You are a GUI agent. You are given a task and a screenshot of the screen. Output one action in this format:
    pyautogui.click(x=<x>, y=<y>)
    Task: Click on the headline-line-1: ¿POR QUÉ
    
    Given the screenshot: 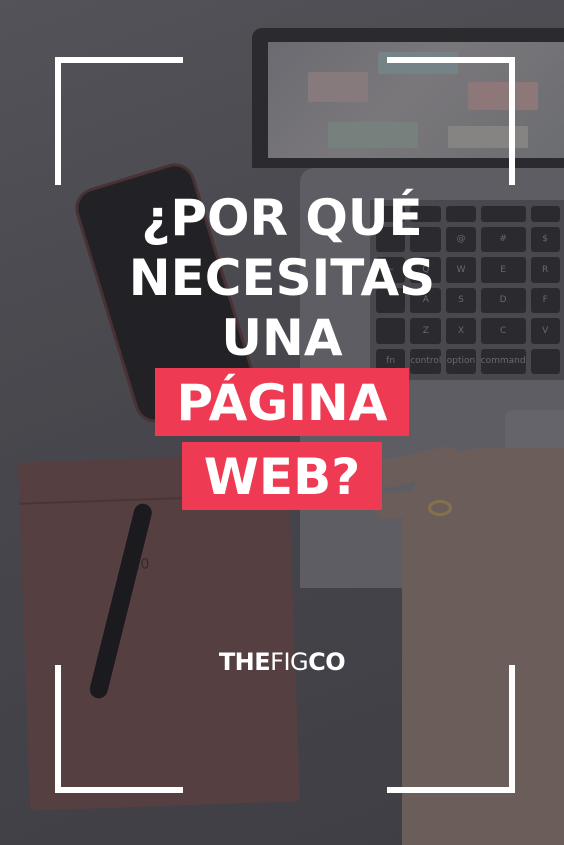 What is the action you would take?
    pyautogui.click(x=282, y=218)
    